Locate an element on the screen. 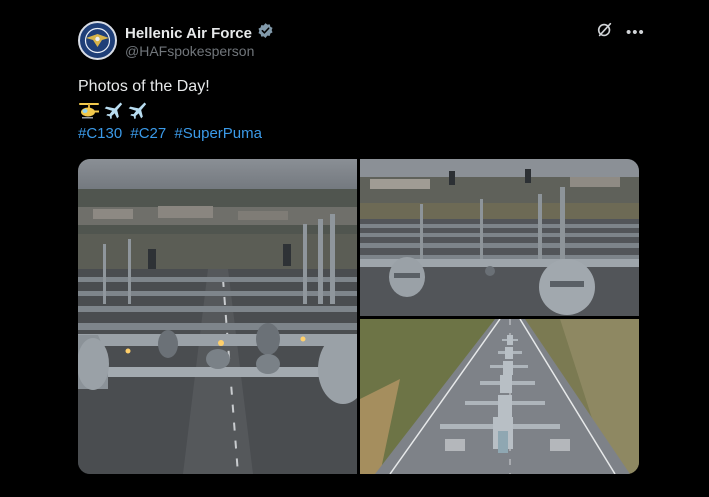  hashtag-link: #C130 is located at coordinates (100, 133).